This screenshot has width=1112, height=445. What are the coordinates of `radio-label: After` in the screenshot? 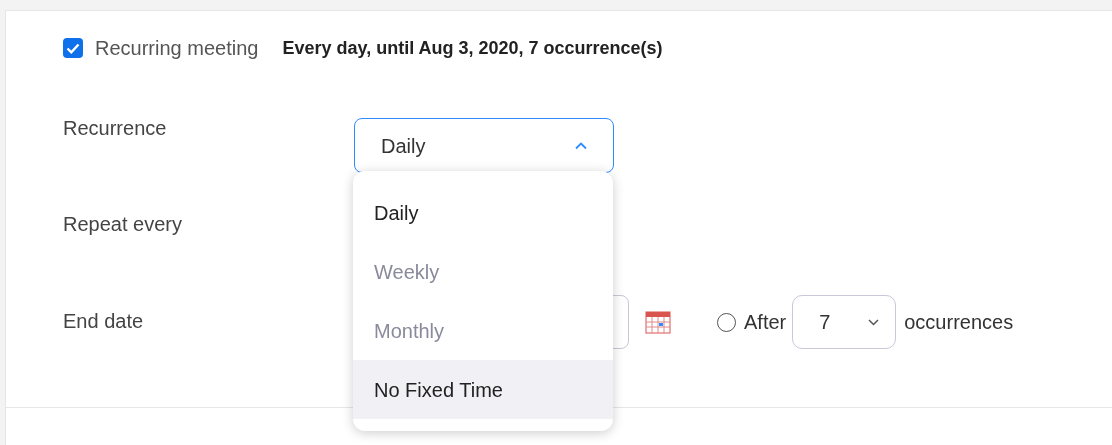 It's located at (765, 322).